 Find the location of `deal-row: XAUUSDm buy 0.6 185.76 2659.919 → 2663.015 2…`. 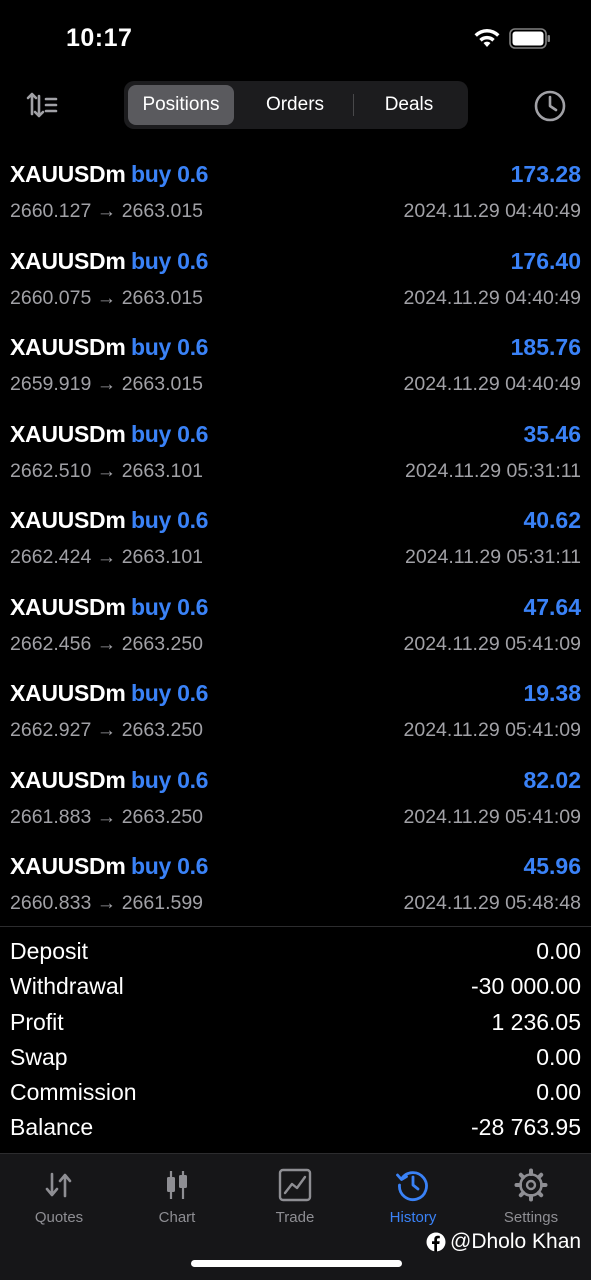

deal-row: XAUUSDm buy 0.6 185.76 2659.919 → 2663.015 2… is located at coordinates (295, 364).